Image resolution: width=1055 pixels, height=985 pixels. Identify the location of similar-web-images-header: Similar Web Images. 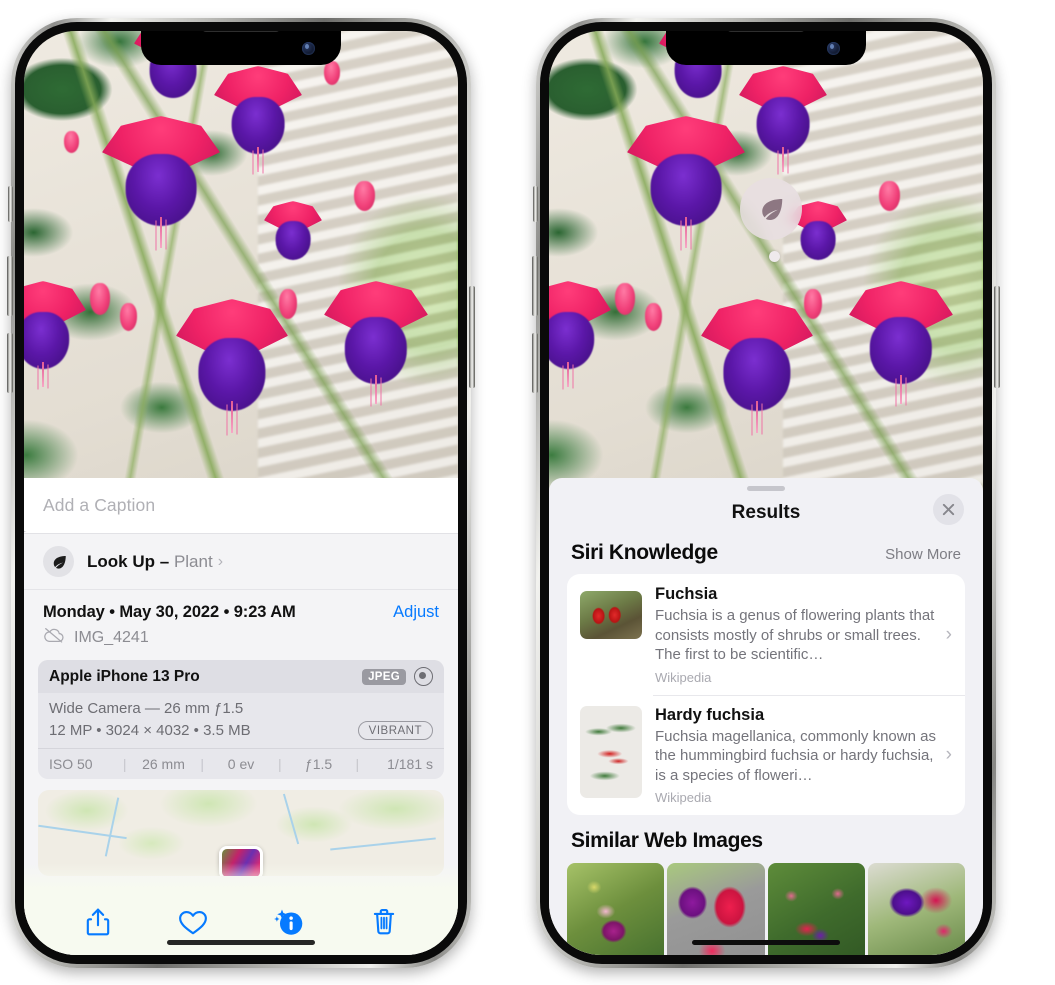
(766, 837).